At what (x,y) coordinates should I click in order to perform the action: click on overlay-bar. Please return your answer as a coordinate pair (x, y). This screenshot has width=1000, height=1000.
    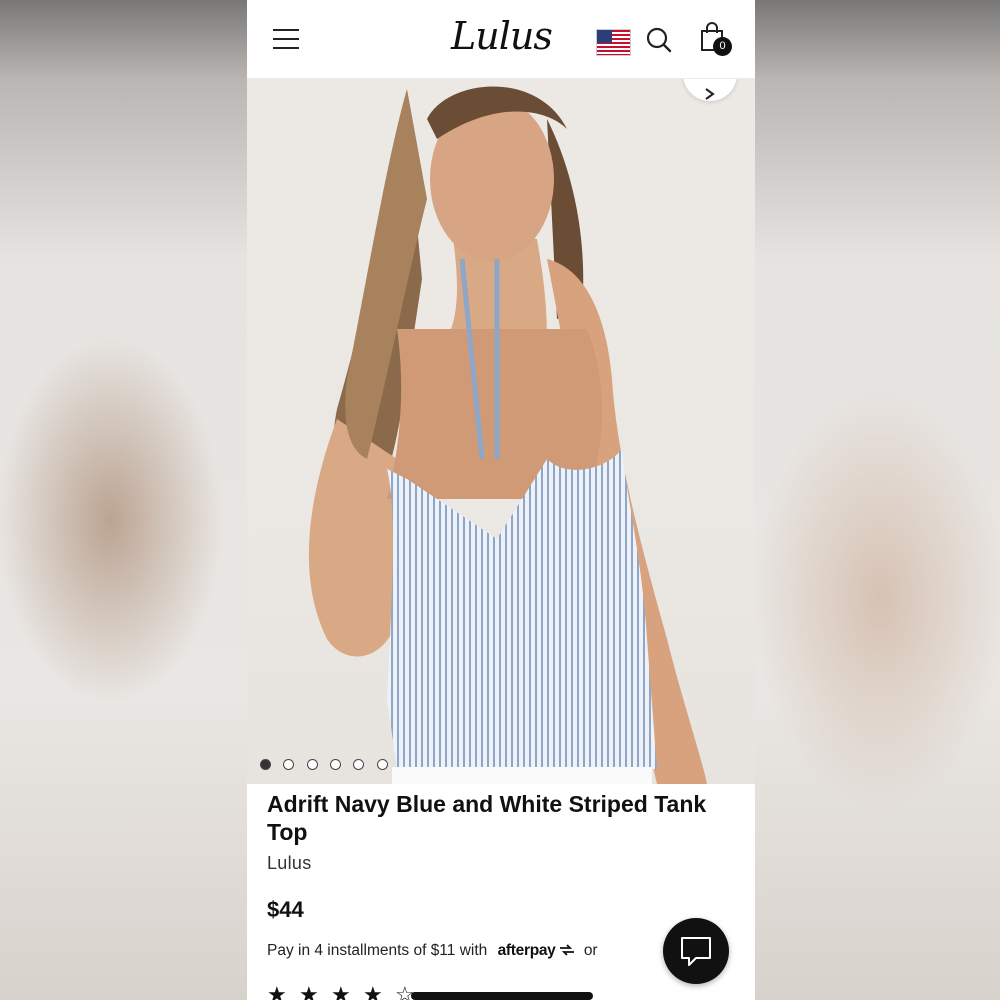
    Looking at the image, I should click on (502, 996).